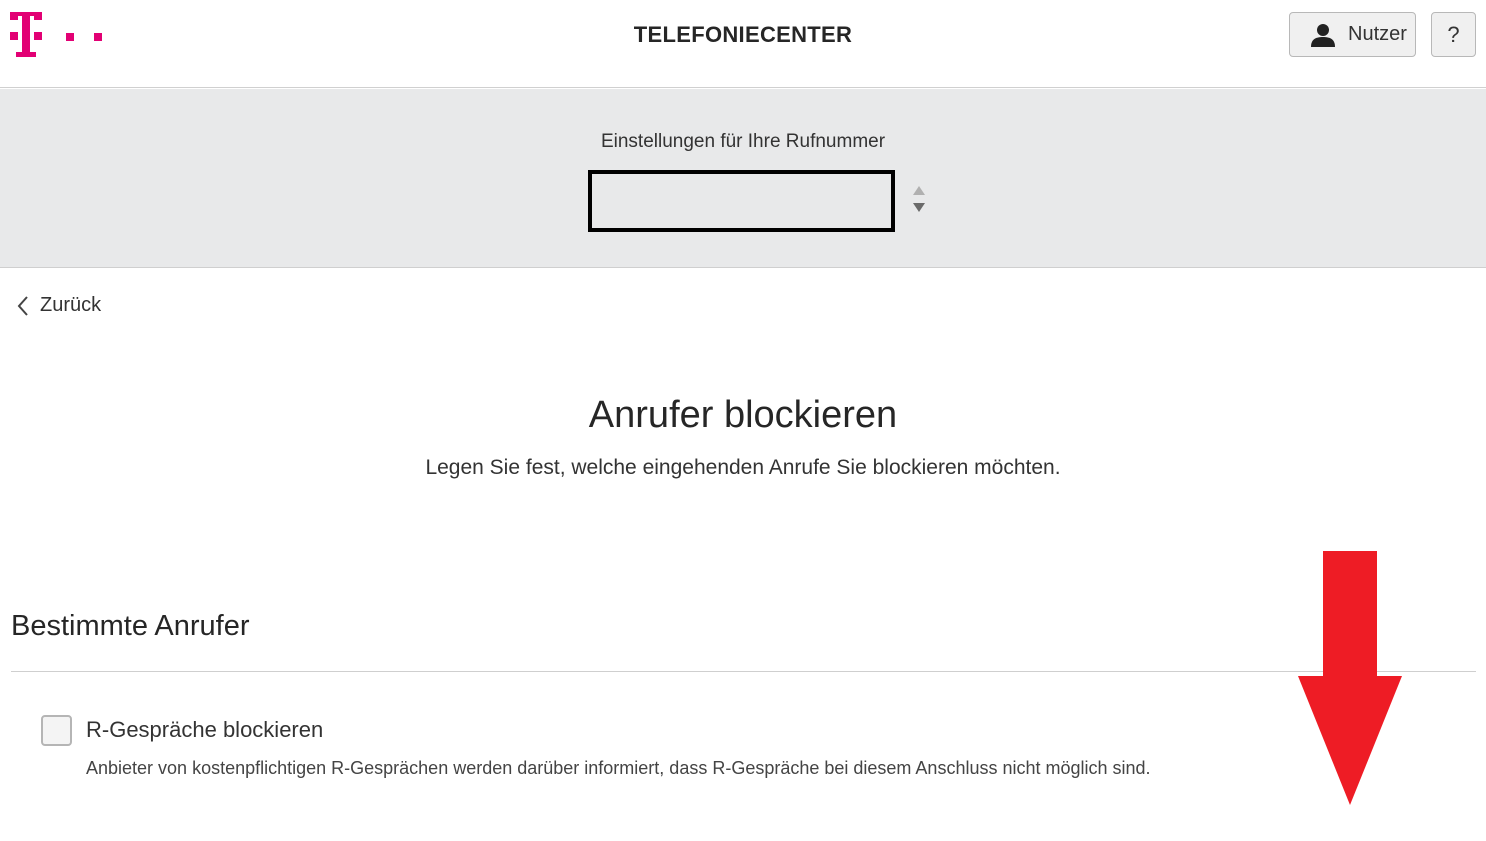  I want to click on top-header: TELEFONIECENTER Nutzer ?, so click(743, 44).